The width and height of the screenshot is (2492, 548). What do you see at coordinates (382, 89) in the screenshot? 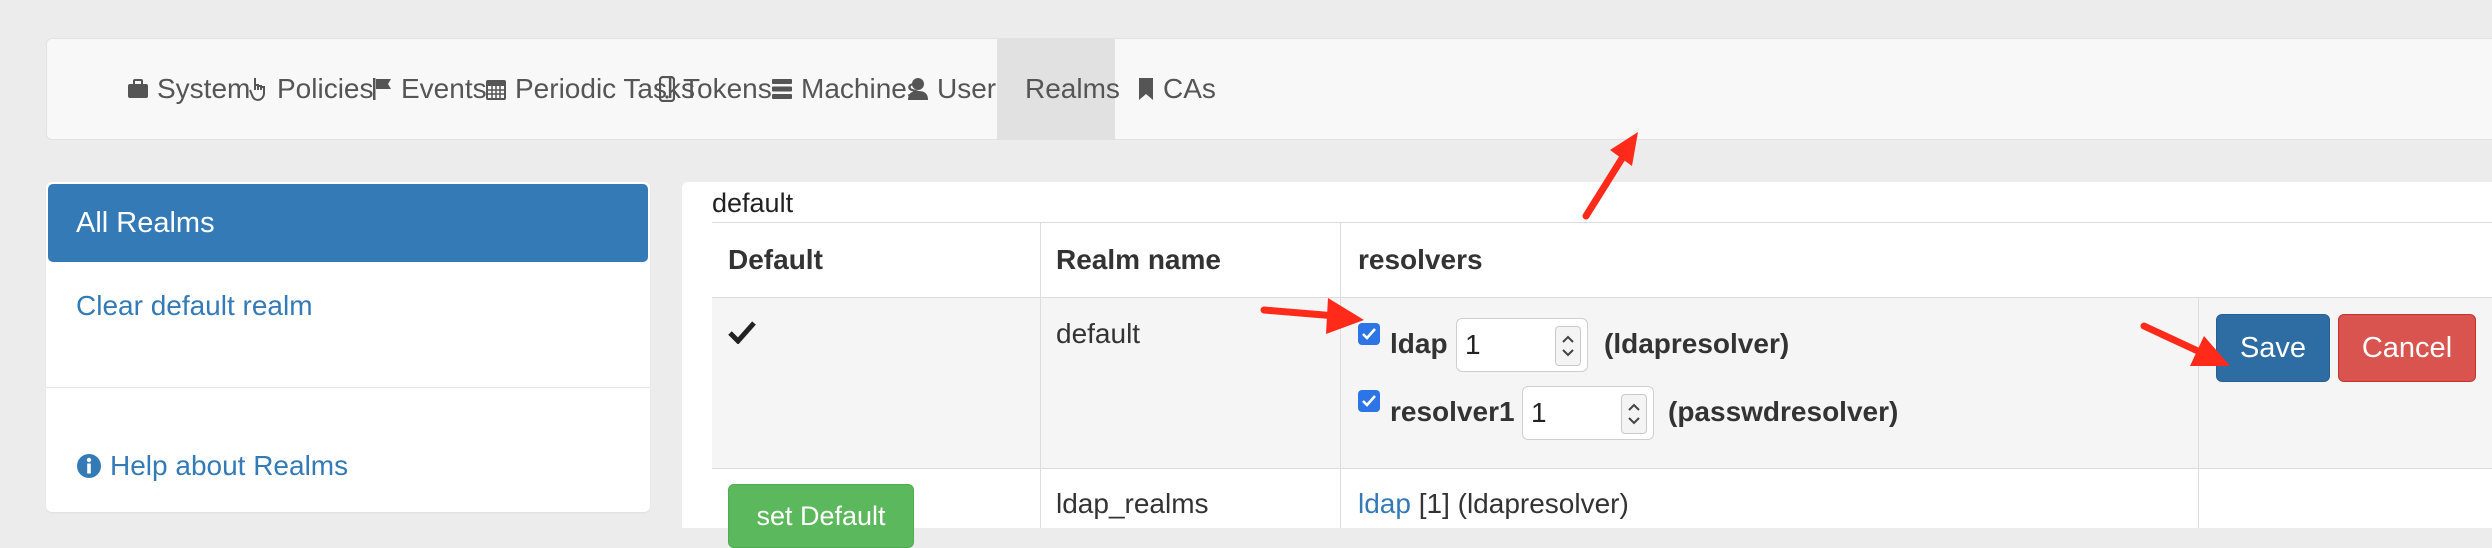
I see `flag-icon` at bounding box center [382, 89].